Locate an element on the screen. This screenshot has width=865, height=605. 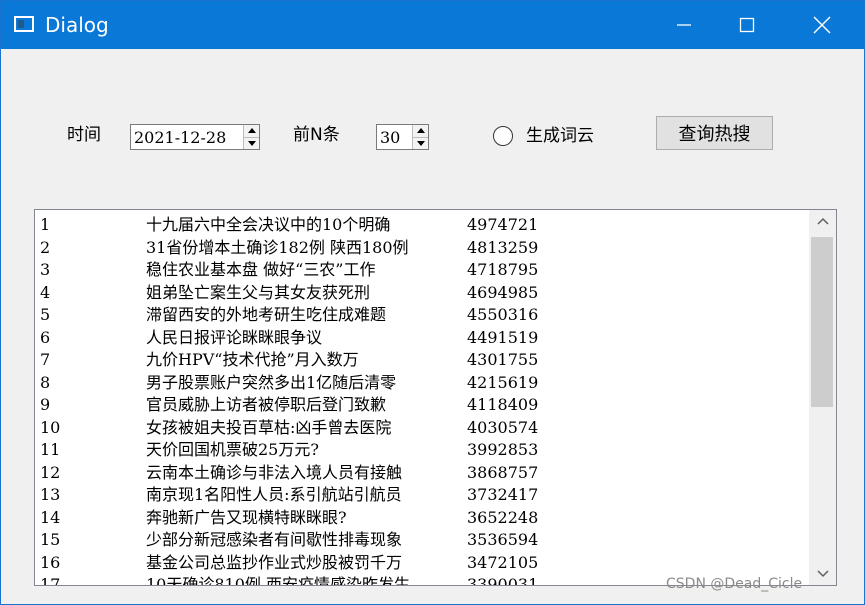
list-item-rank: 6 is located at coordinates (45, 337).